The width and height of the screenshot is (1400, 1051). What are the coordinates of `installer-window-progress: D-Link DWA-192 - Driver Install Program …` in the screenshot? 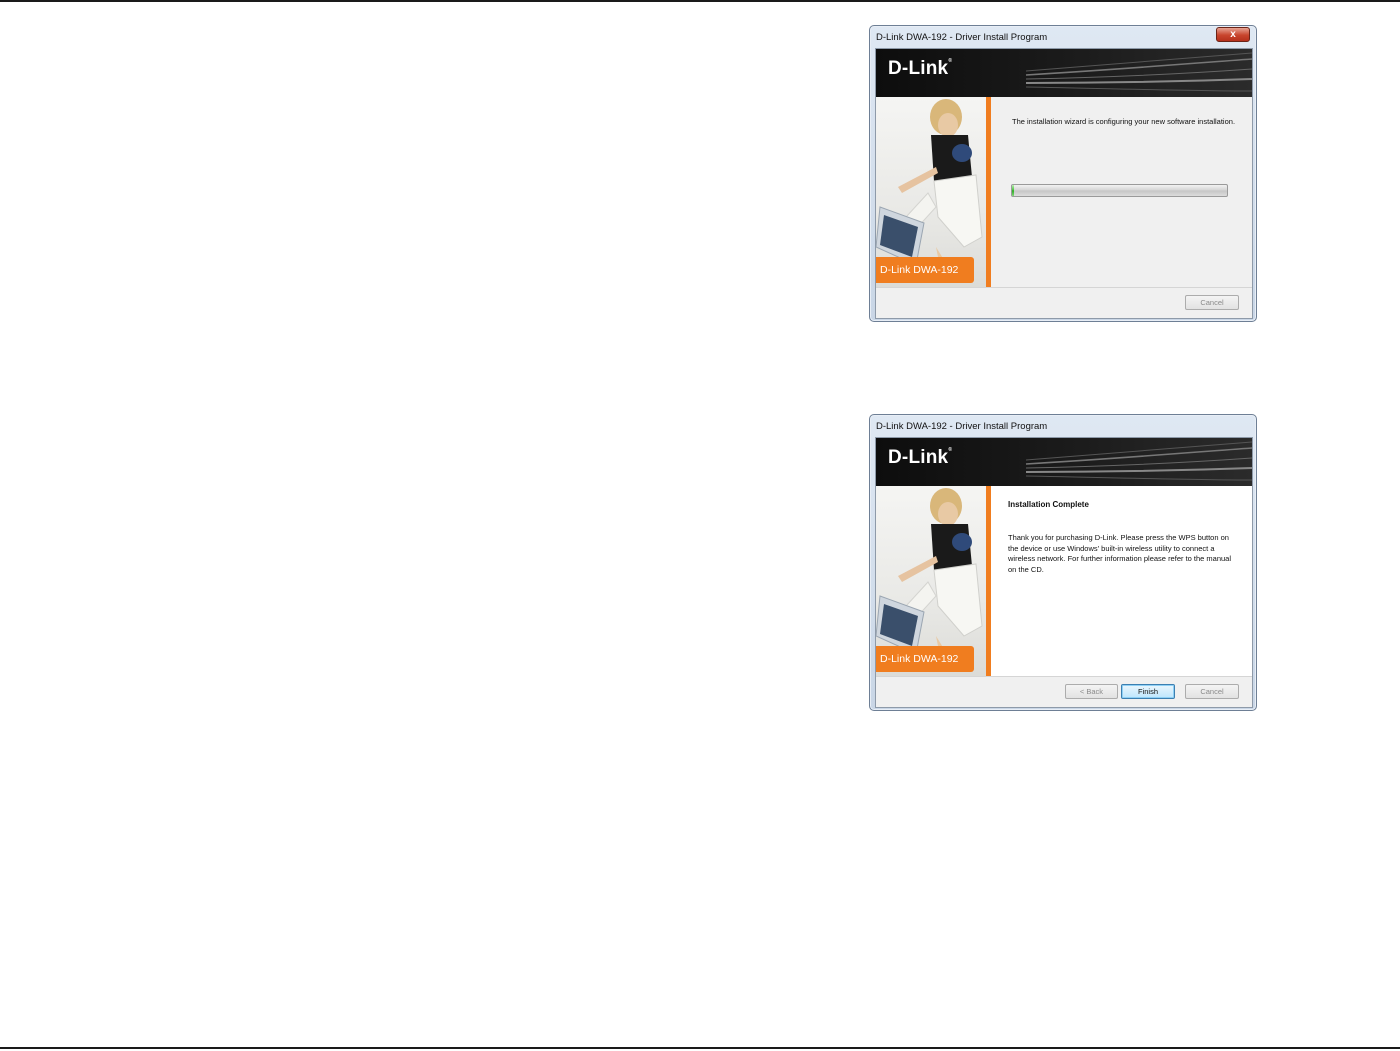 It's located at (1063, 173).